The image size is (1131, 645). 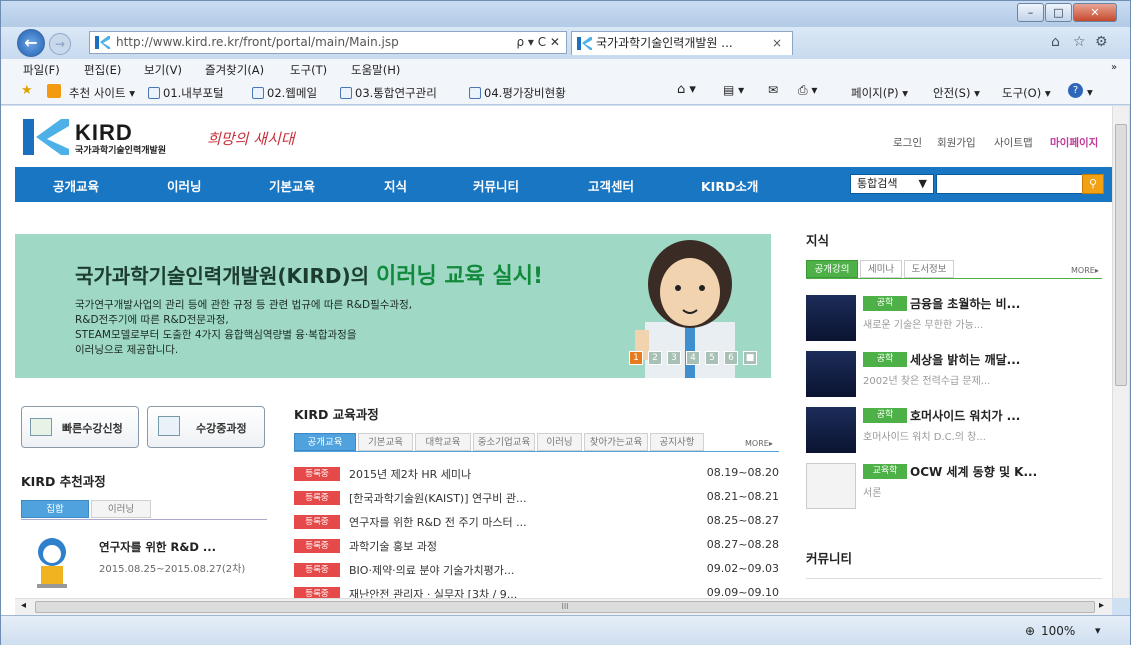 I want to click on favorites-star-icon: ☆, so click(x=1079, y=42).